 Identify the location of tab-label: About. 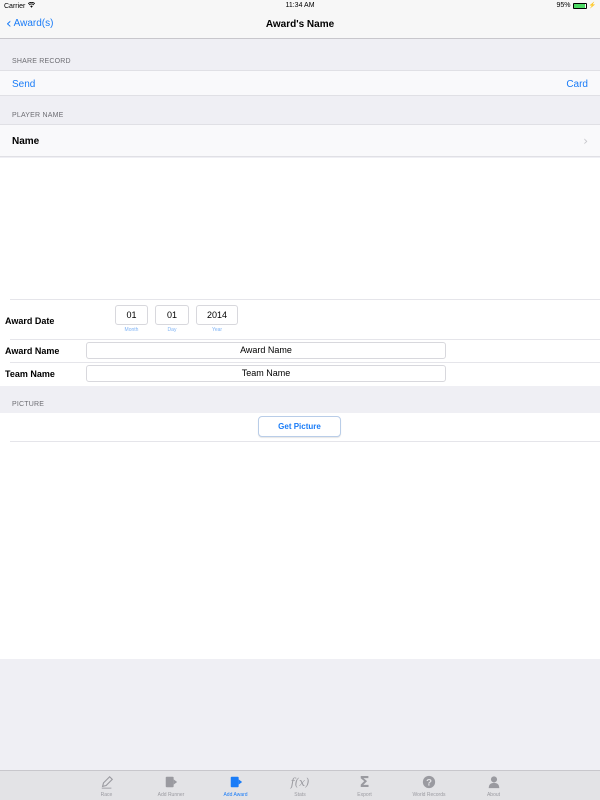
(493, 795).